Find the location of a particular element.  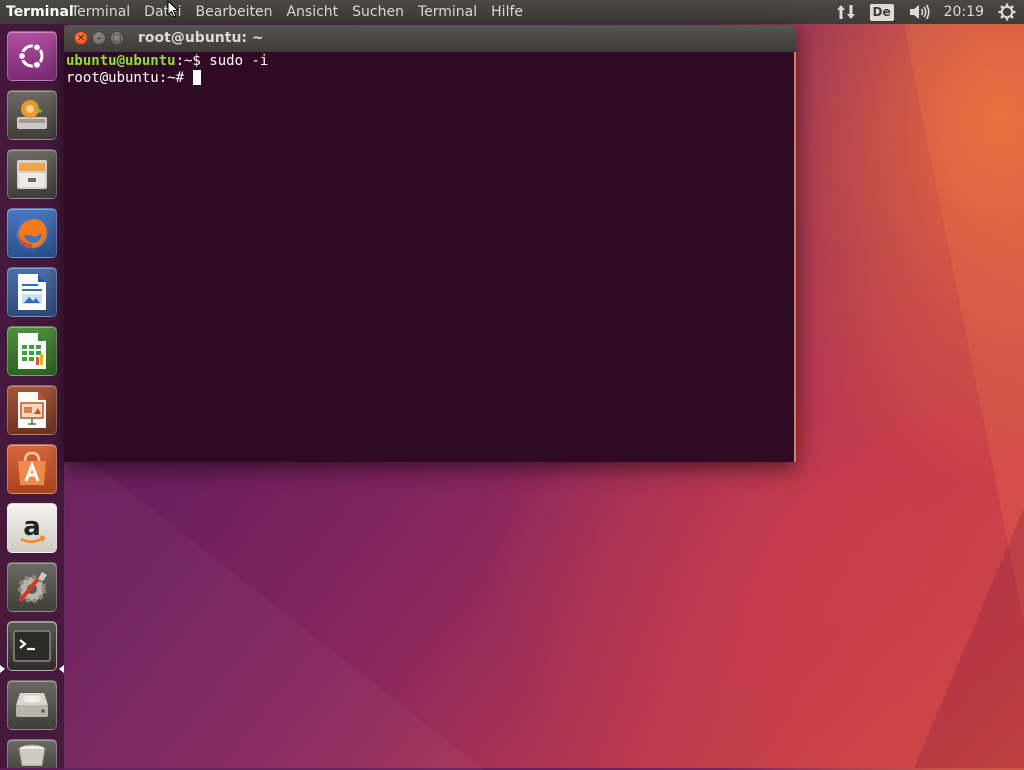

launcher: a is located at coordinates (32, 396).